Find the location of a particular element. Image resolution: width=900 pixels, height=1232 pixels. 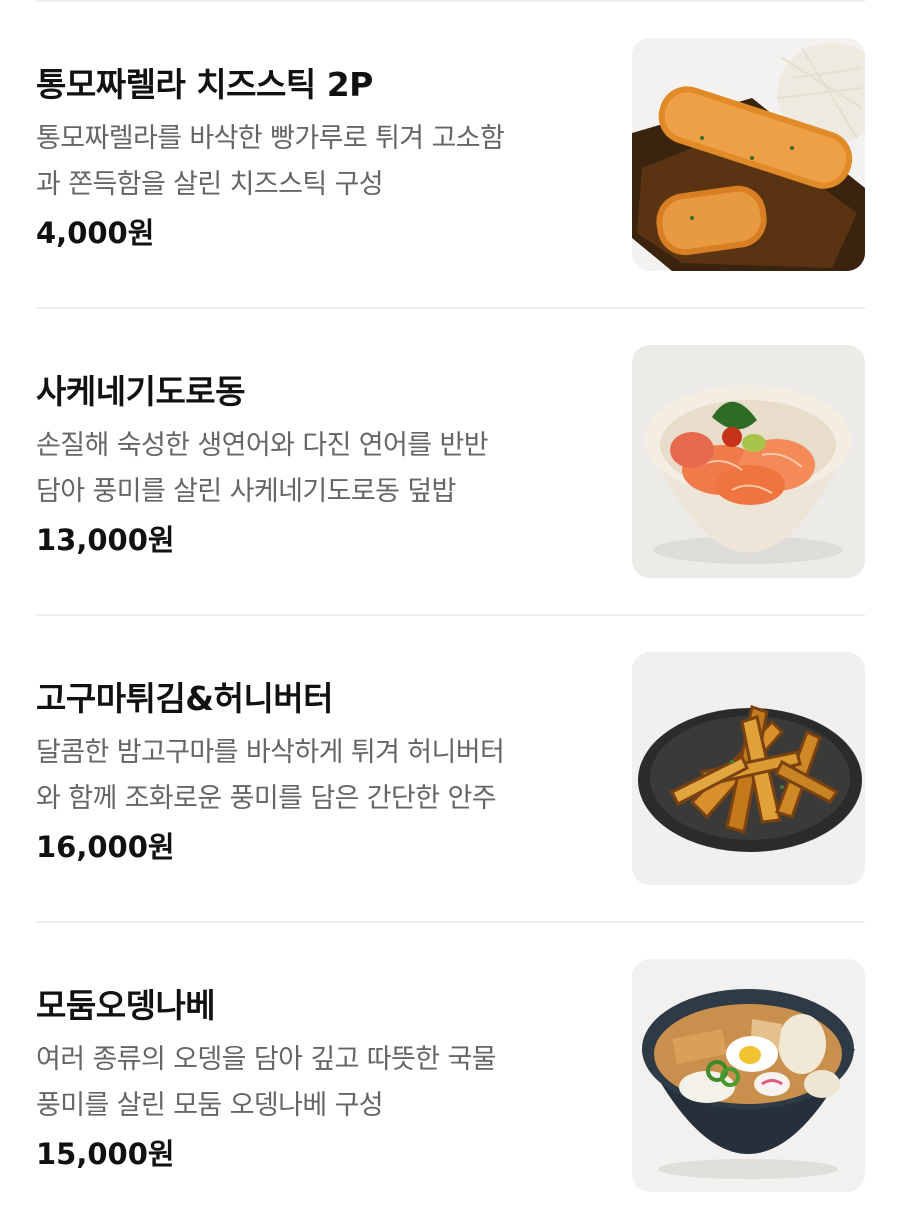

menu-item-price: 13,000원 is located at coordinates (105, 540).